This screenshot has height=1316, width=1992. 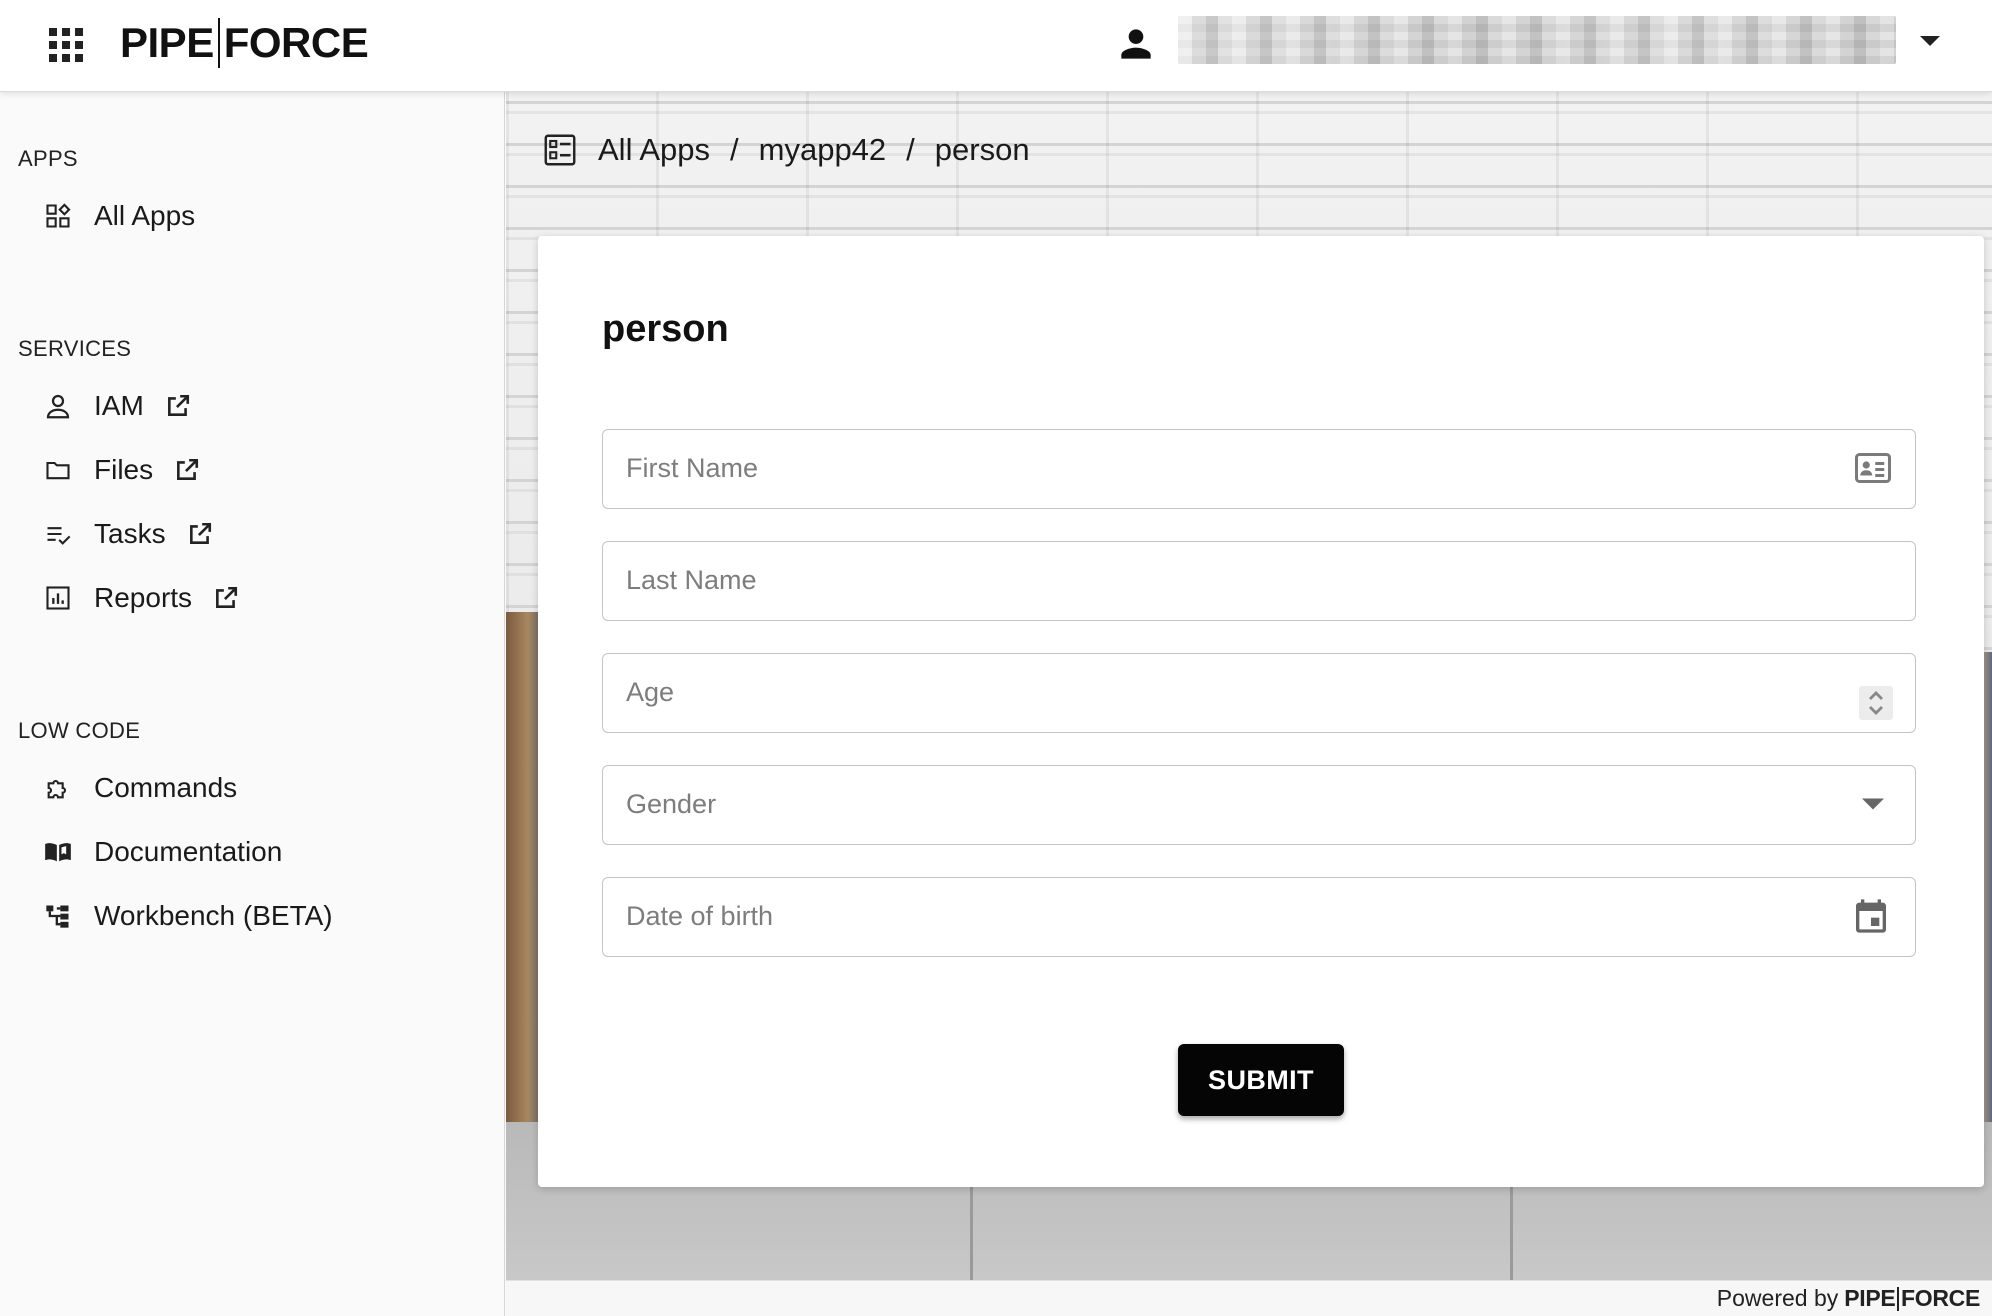 I want to click on section-title-services: SERVICES, so click(x=75, y=348).